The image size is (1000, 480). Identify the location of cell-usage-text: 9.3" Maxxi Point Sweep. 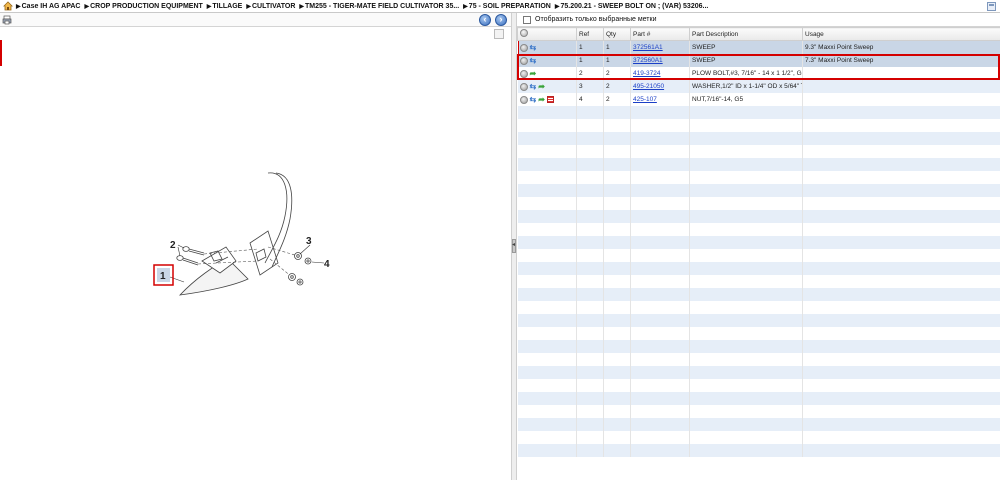
(839, 47).